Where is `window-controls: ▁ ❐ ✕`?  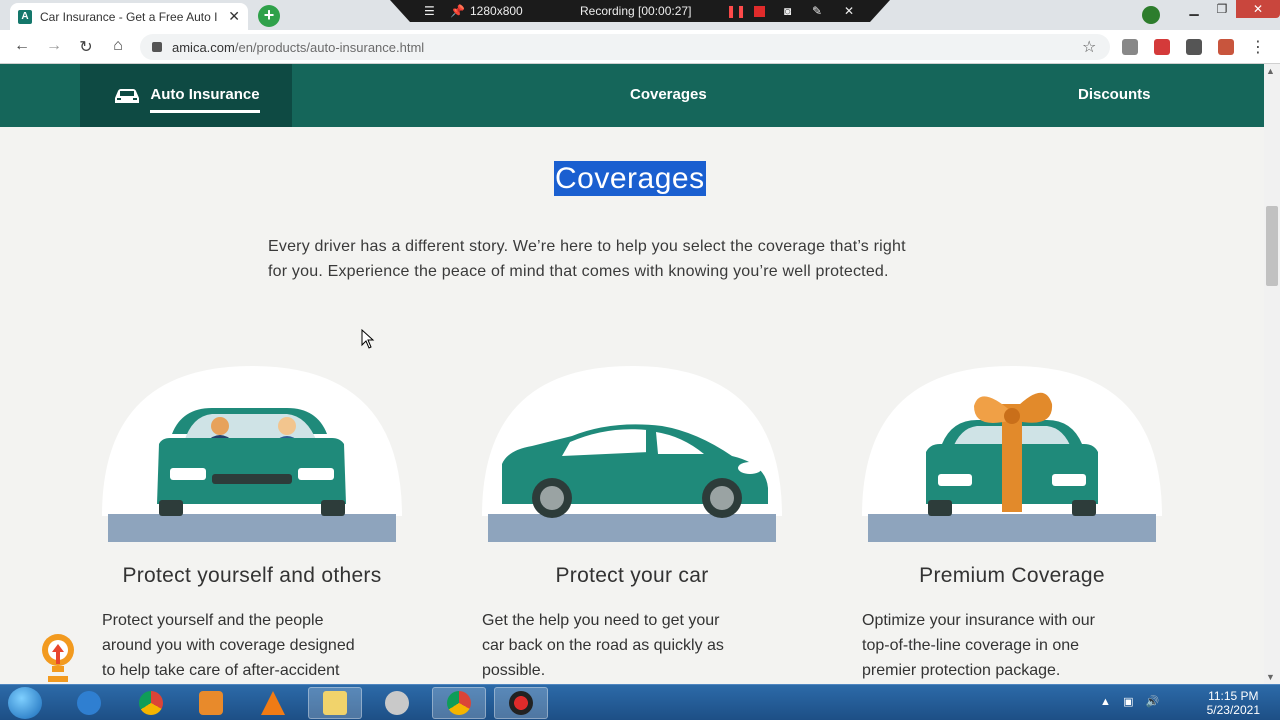 window-controls: ▁ ❐ ✕ is located at coordinates (1230, 10).